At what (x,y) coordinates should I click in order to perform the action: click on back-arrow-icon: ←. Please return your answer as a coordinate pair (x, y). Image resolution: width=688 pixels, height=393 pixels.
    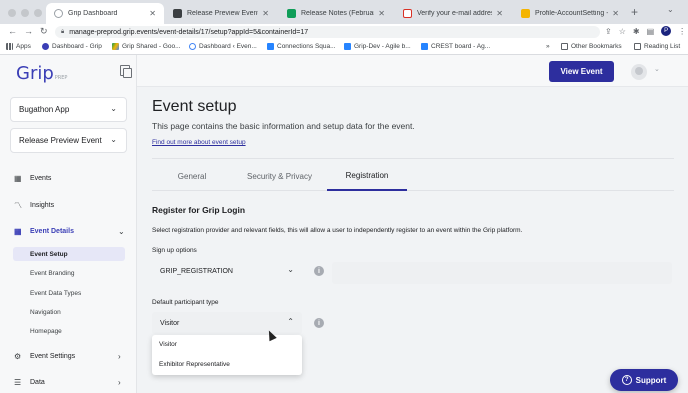
    Looking at the image, I should click on (12, 31).